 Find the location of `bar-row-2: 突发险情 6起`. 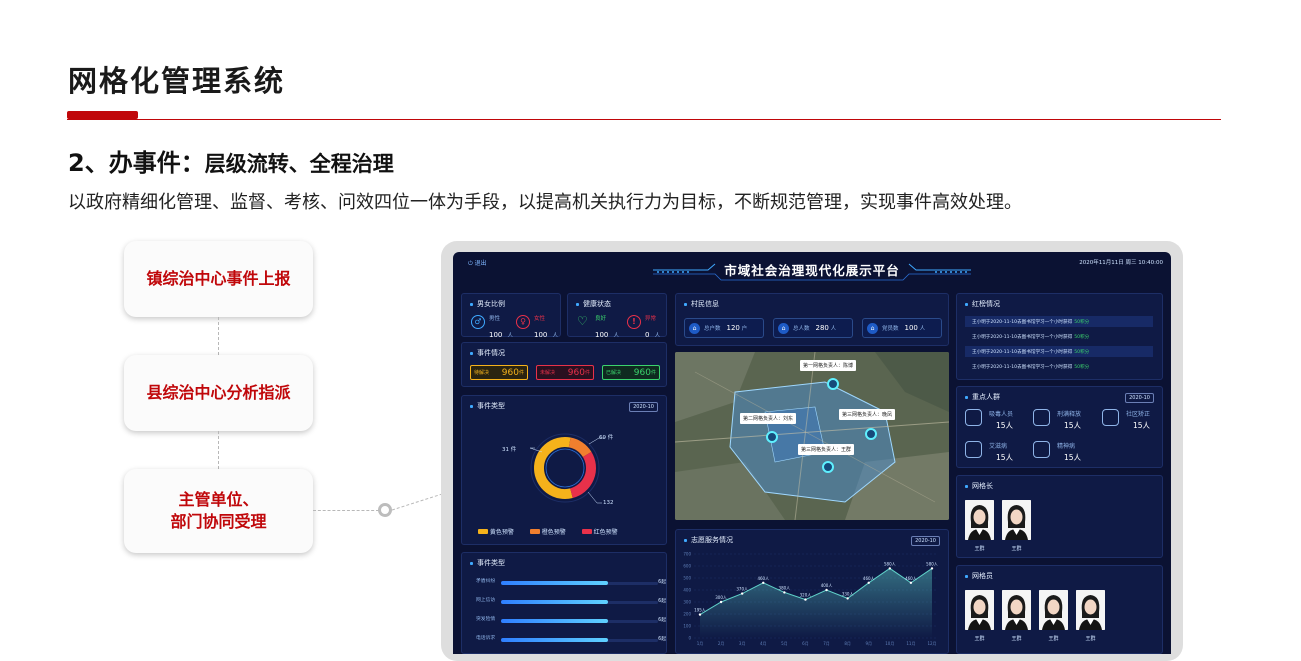

bar-row-2: 突发险情 6起 is located at coordinates (571, 621).